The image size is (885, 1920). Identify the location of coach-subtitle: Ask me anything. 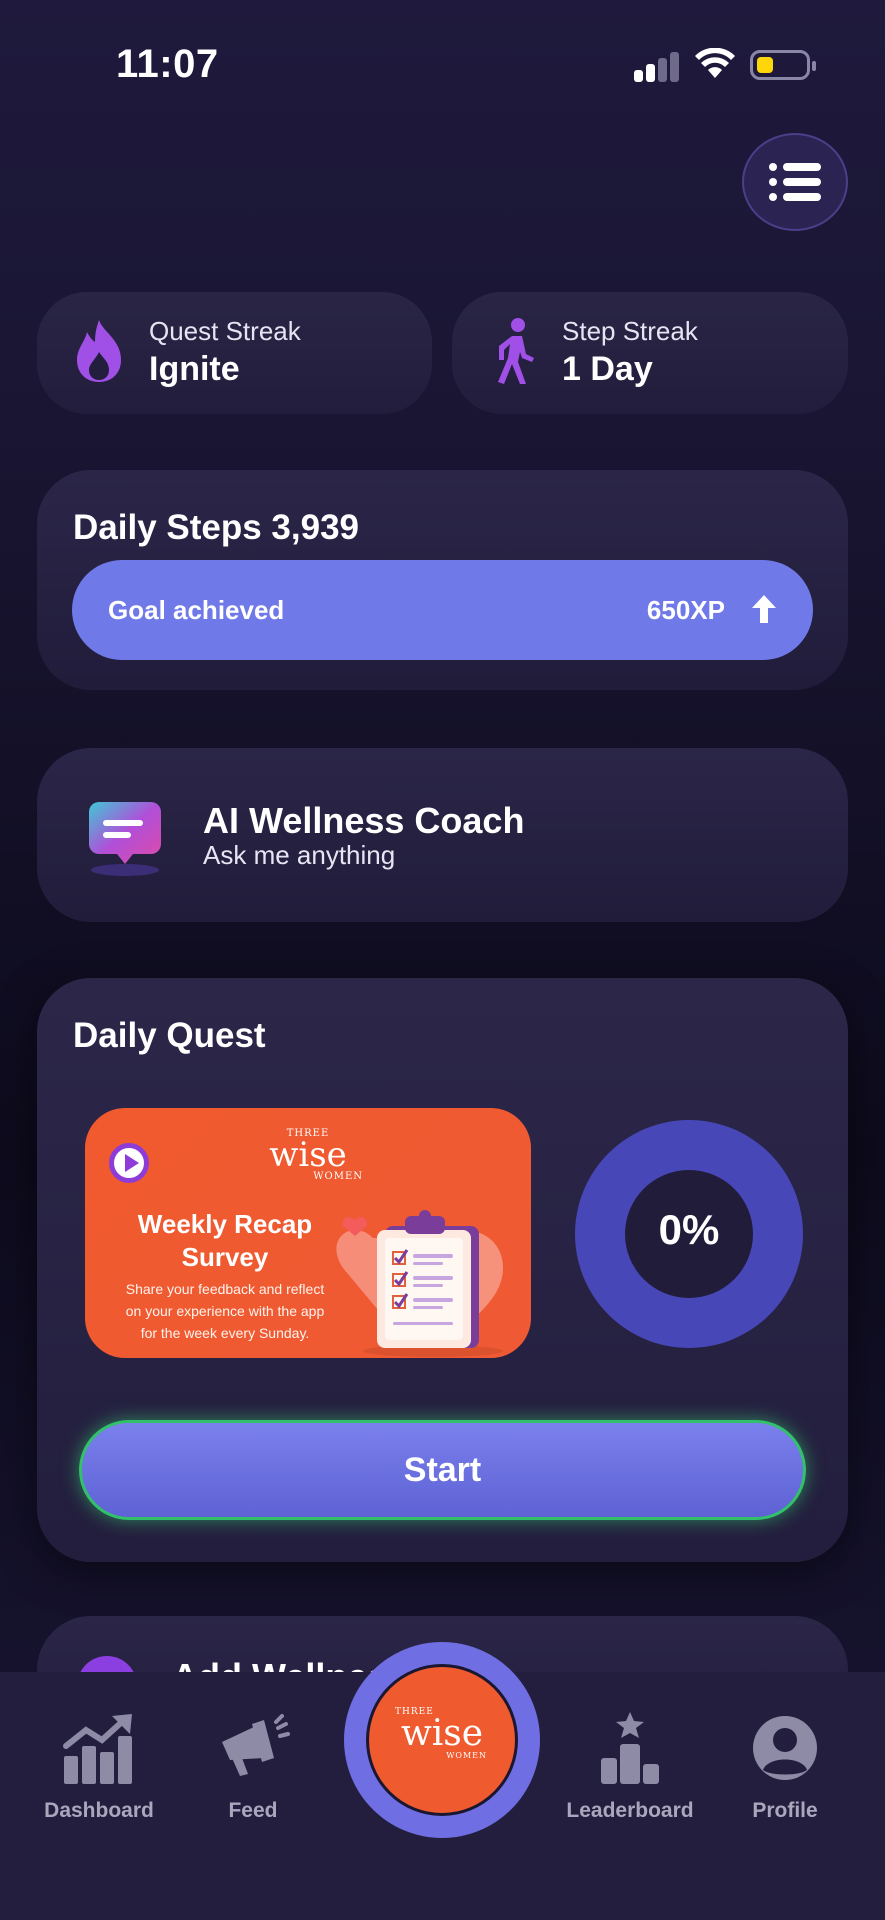
(299, 855).